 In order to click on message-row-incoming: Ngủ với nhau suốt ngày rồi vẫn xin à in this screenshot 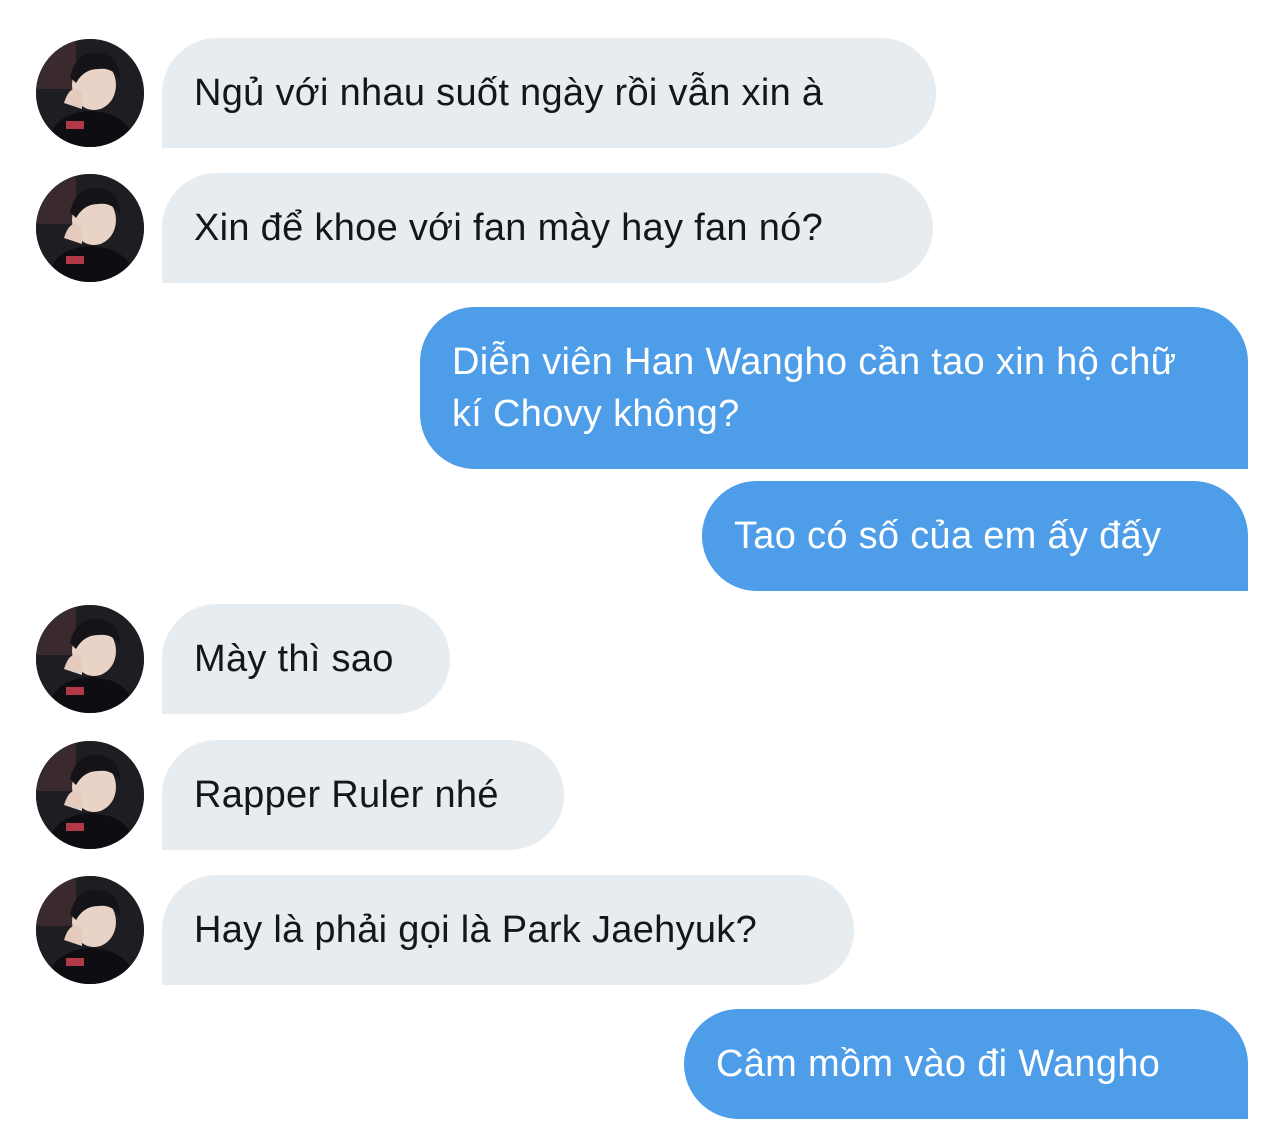, I will do `click(642, 93)`.